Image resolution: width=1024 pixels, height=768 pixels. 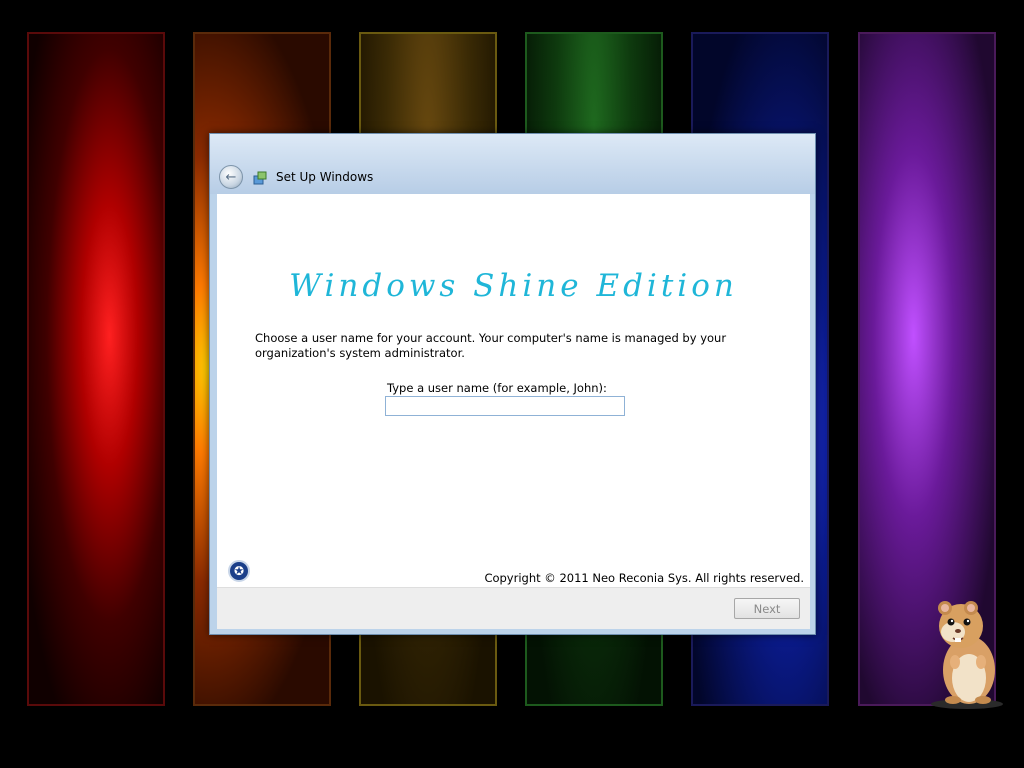 What do you see at coordinates (967, 655) in the screenshot?
I see `hamster-icon` at bounding box center [967, 655].